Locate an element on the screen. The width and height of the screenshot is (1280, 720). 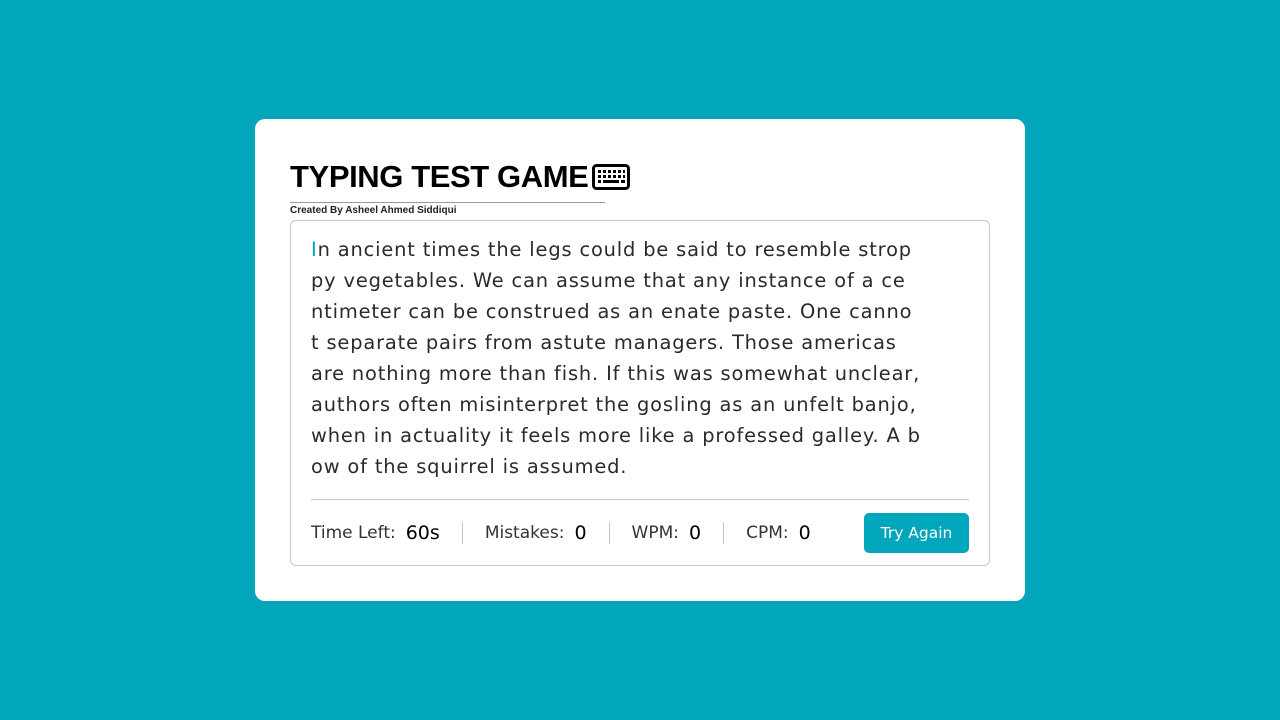
cpm-label: CPM: is located at coordinates (767, 532).